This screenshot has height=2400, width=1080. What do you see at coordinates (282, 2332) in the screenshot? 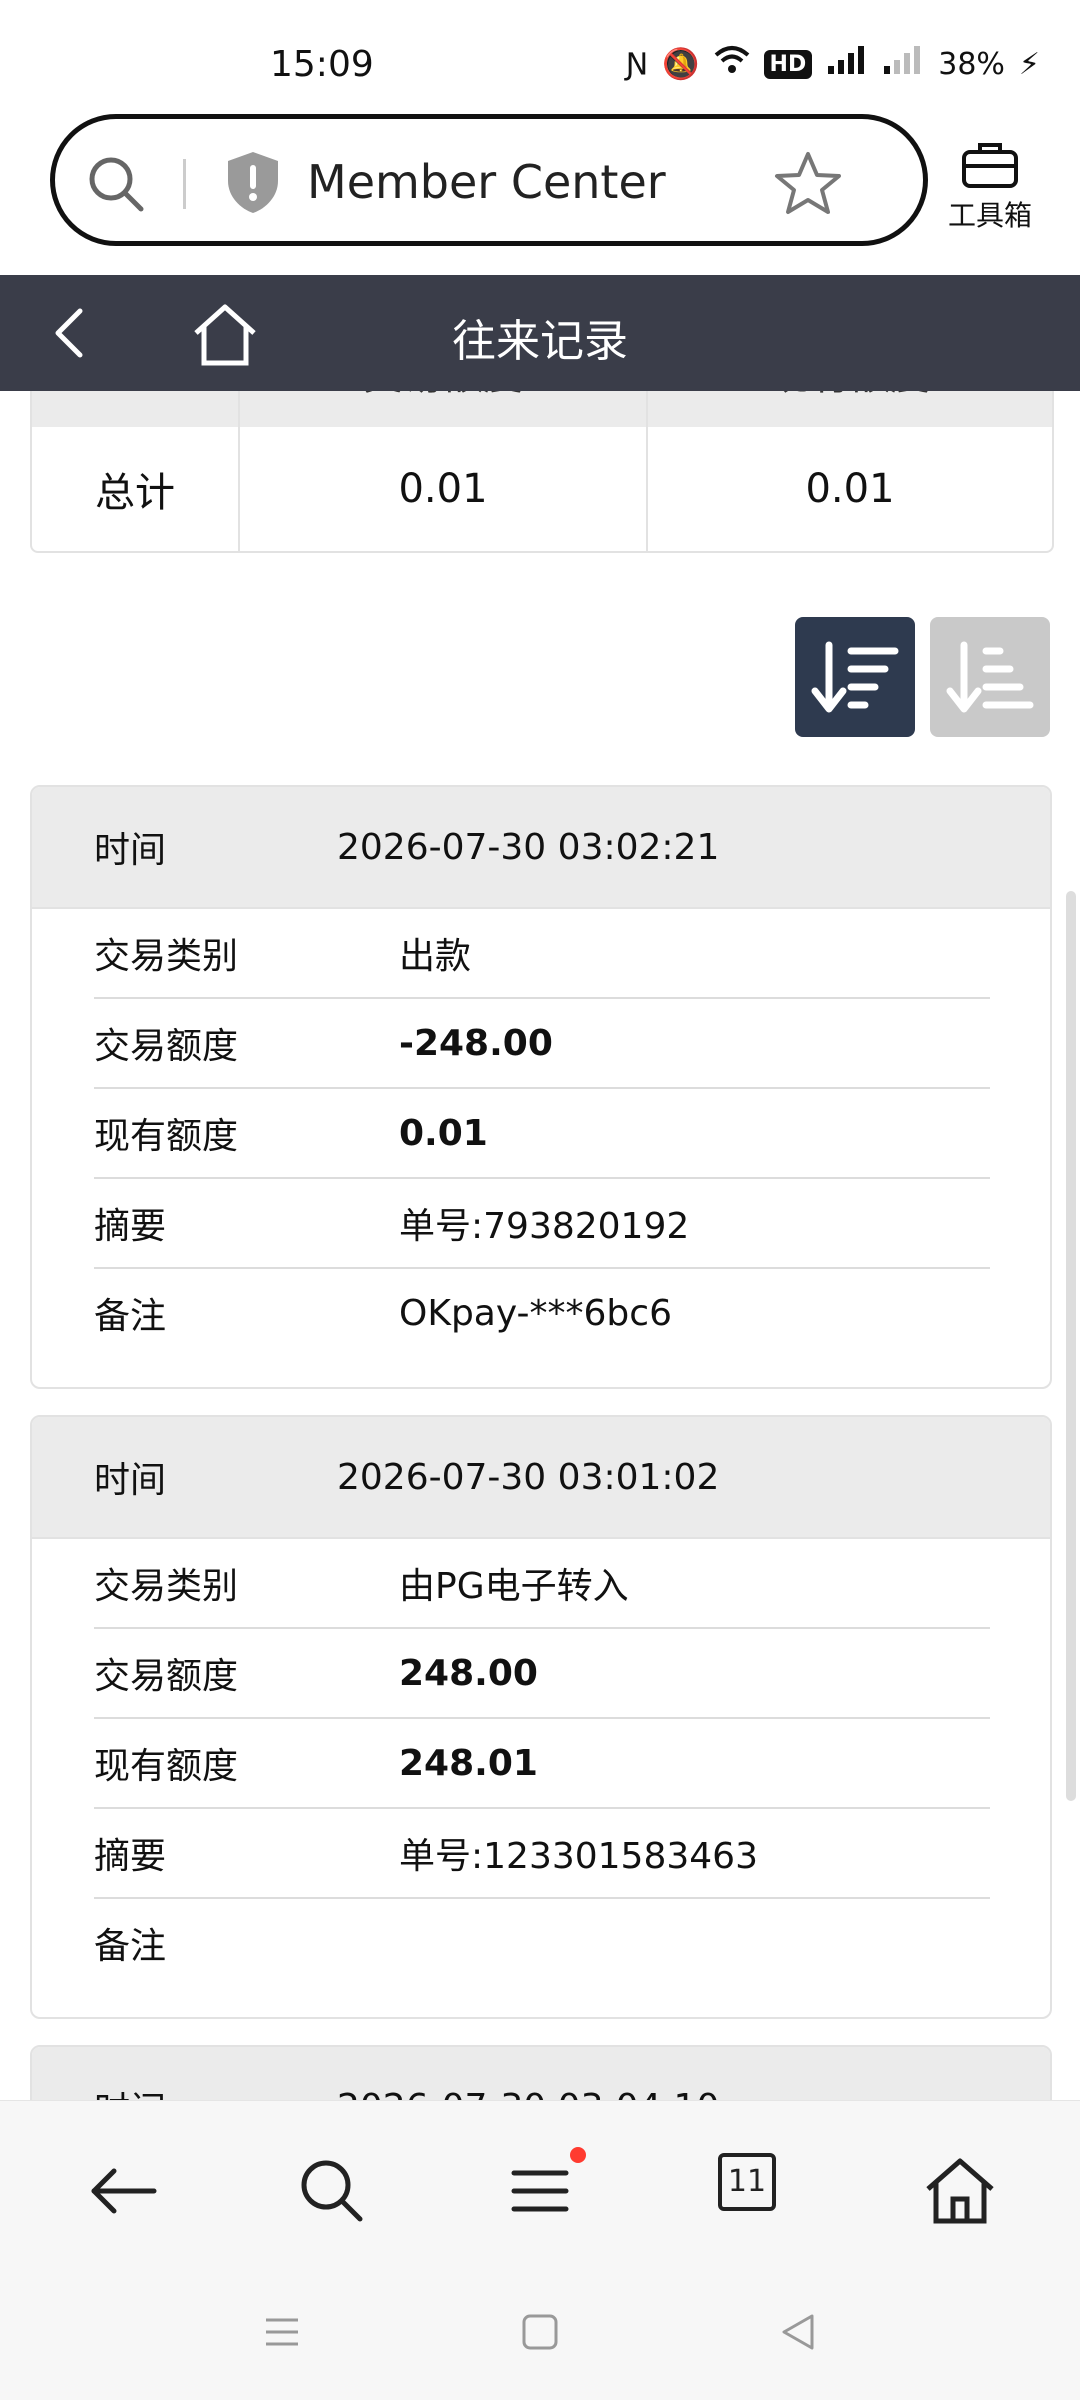
I see `recent-apps-icon` at bounding box center [282, 2332].